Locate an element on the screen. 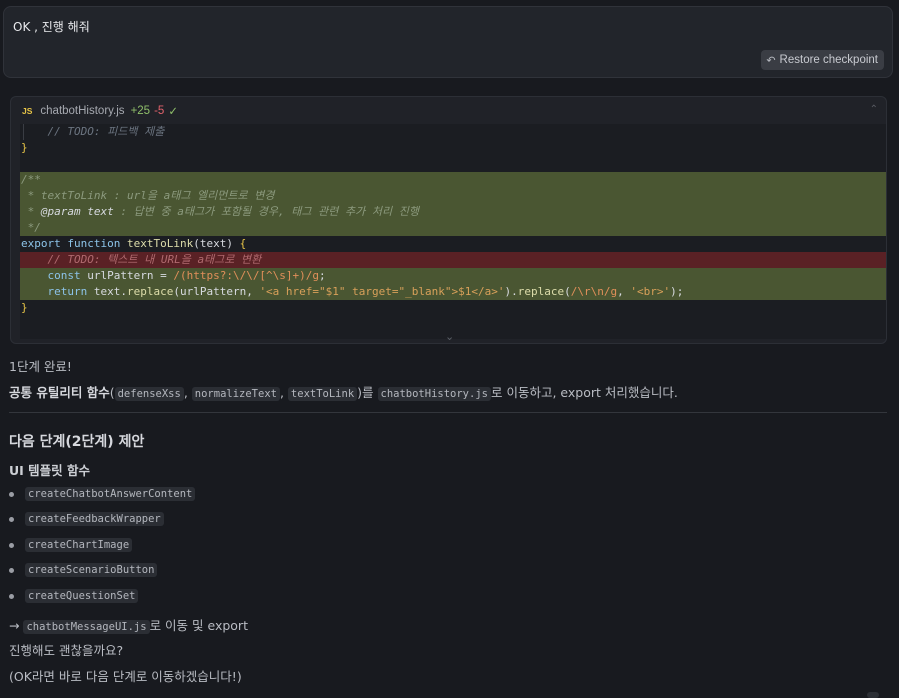 This screenshot has height=698, width=899. code-line-added: /** is located at coordinates (453, 180).